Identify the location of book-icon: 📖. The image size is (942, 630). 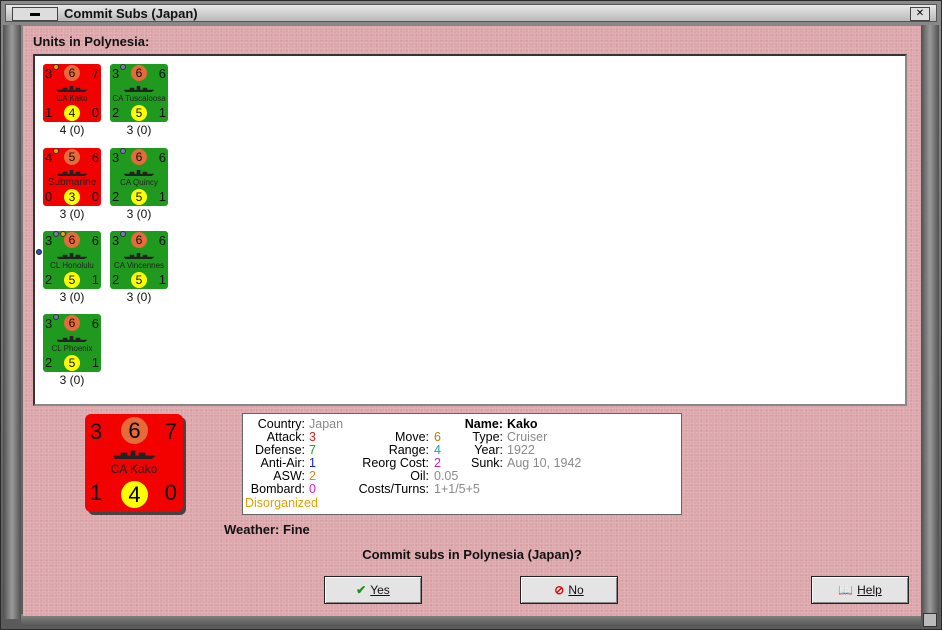
(846, 590).